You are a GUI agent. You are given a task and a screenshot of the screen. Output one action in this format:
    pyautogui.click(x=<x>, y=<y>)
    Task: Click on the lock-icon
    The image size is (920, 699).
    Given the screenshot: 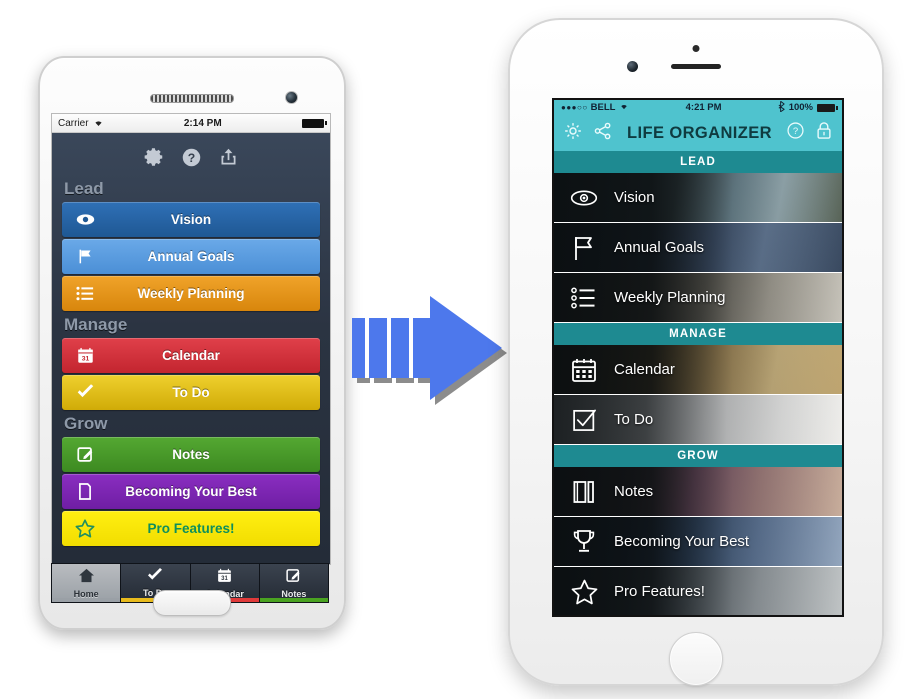 What is the action you would take?
    pyautogui.click(x=824, y=133)
    